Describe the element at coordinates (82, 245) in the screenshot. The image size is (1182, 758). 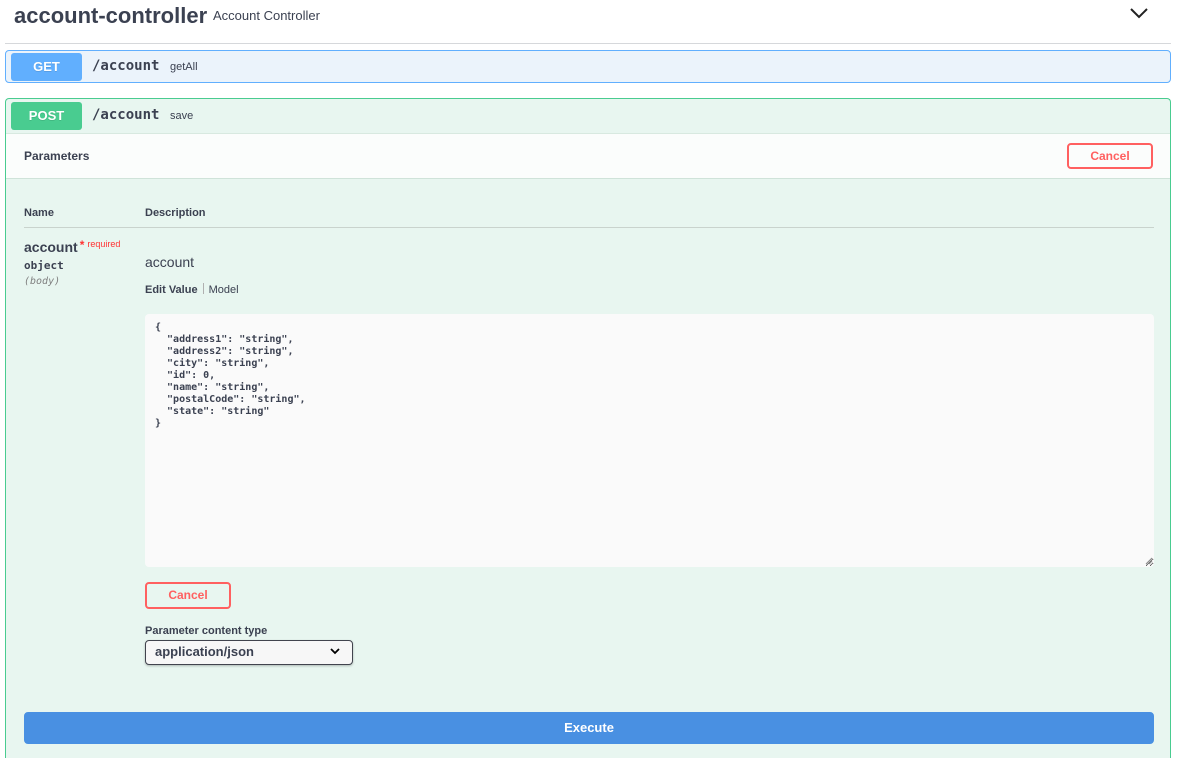
I see `required-star: *` at that location.